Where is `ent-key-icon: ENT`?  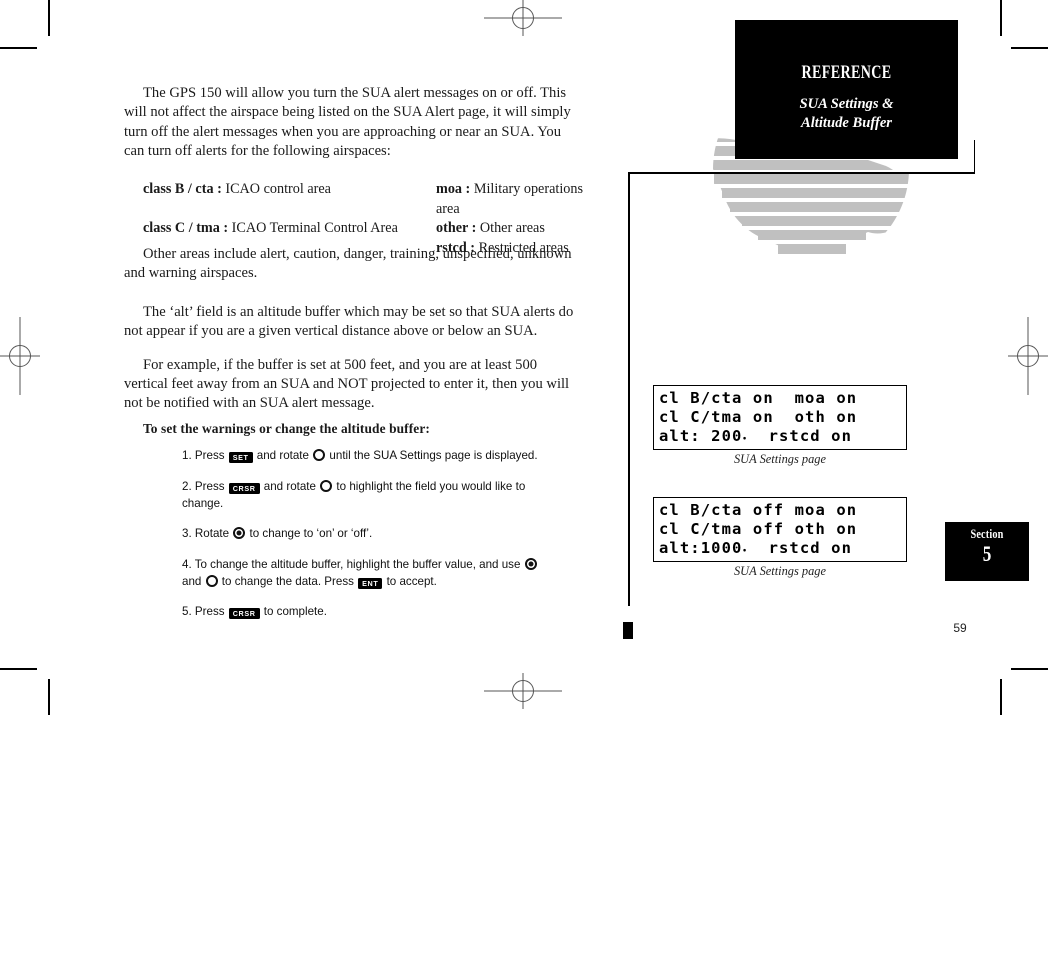 ent-key-icon: ENT is located at coordinates (370, 583).